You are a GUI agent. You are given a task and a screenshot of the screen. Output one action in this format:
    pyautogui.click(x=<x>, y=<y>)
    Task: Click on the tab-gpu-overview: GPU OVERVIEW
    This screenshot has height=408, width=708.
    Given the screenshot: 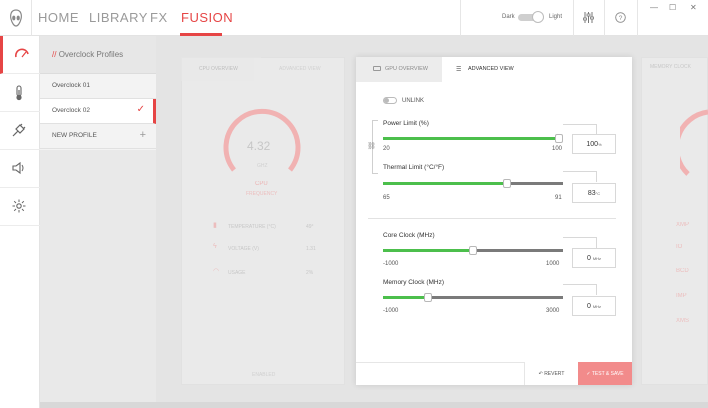 What is the action you would take?
    pyautogui.click(x=399, y=69)
    